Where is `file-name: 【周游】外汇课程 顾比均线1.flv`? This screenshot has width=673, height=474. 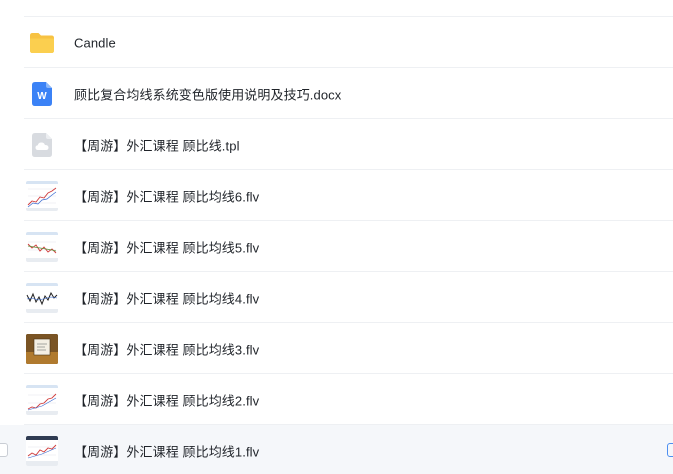
file-name: 【周游】外汇课程 顾比均线1.flv is located at coordinates (166, 450).